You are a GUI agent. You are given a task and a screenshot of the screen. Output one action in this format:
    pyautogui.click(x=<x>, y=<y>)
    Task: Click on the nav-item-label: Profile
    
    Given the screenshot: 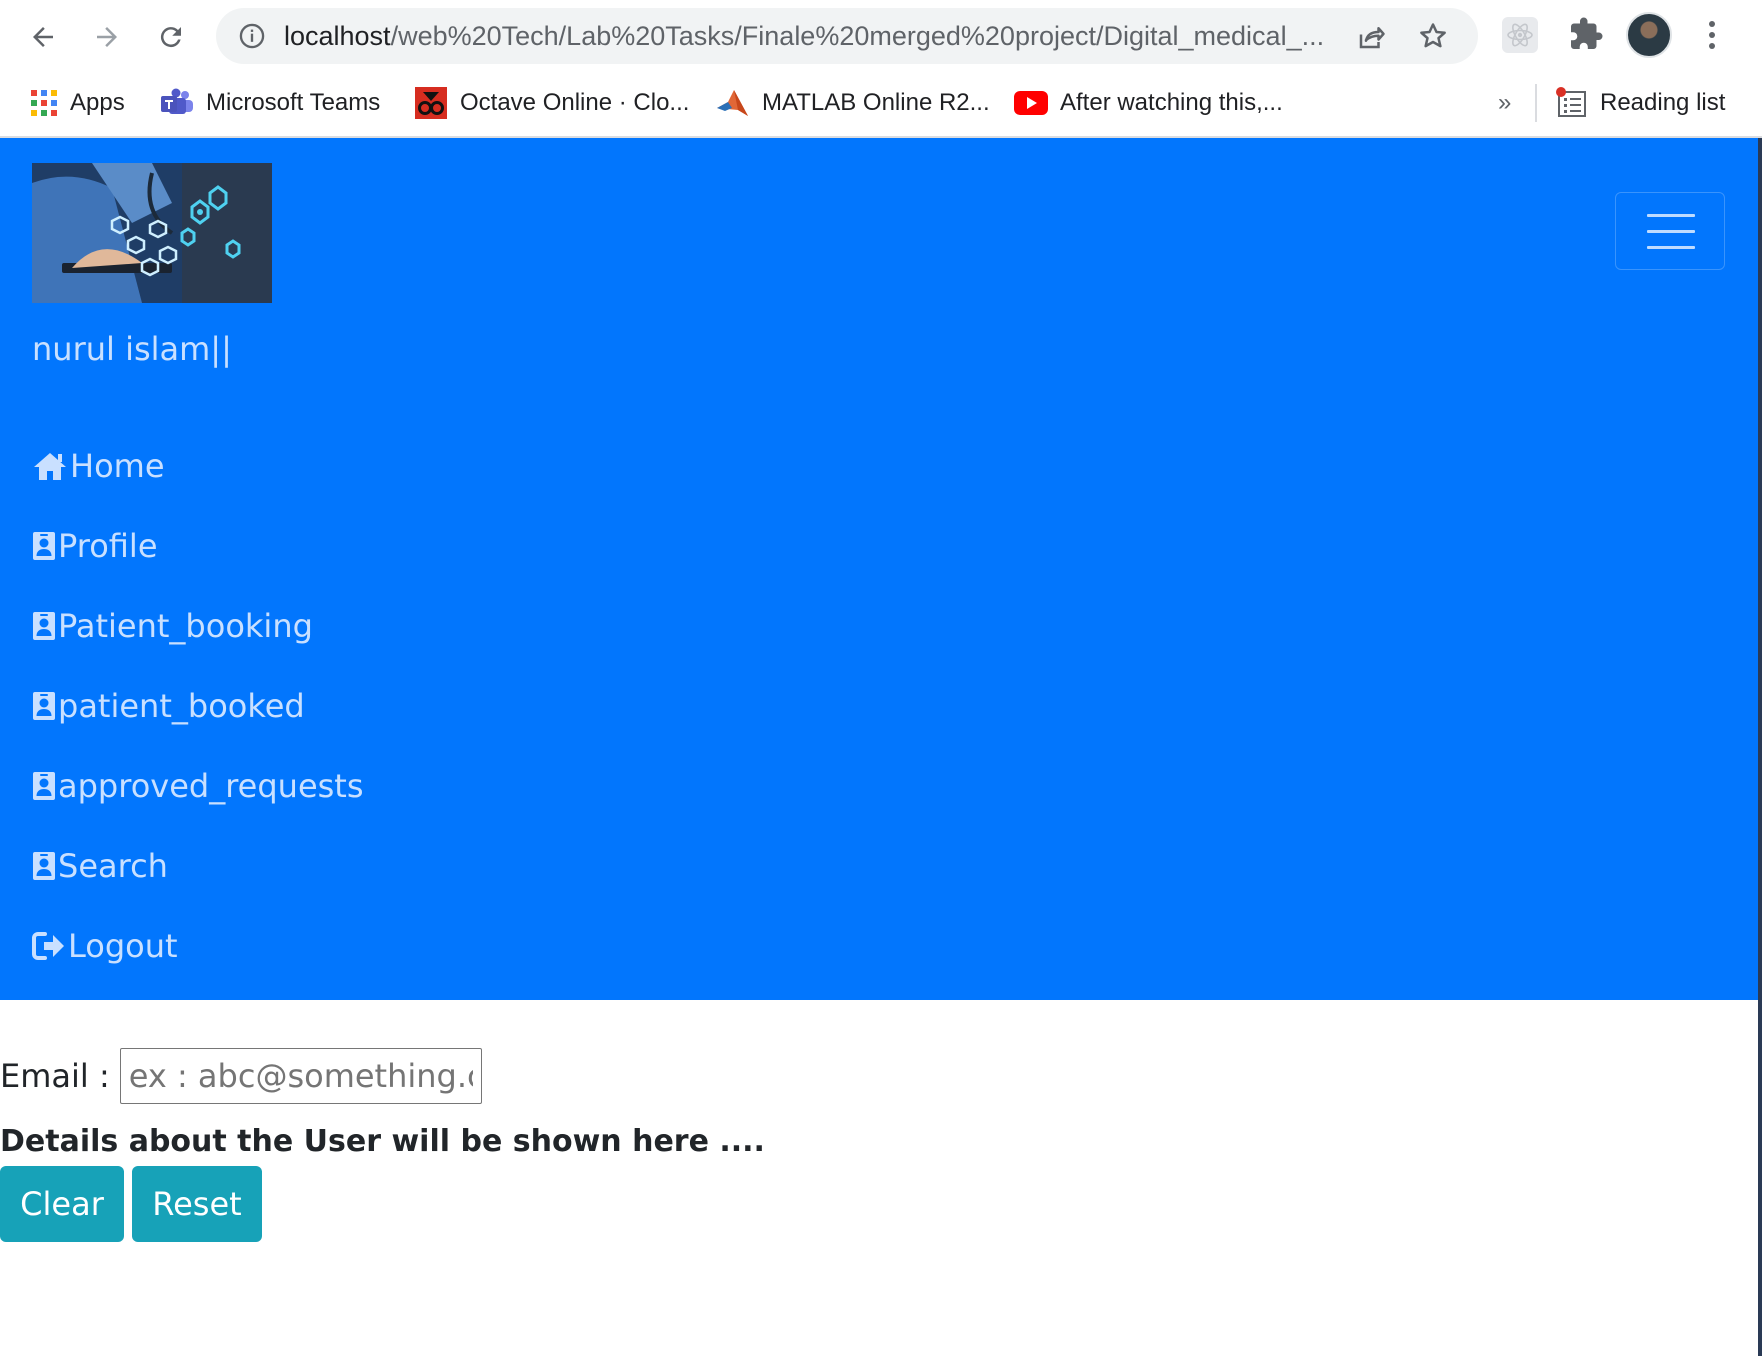 What is the action you would take?
    pyautogui.click(x=108, y=546)
    